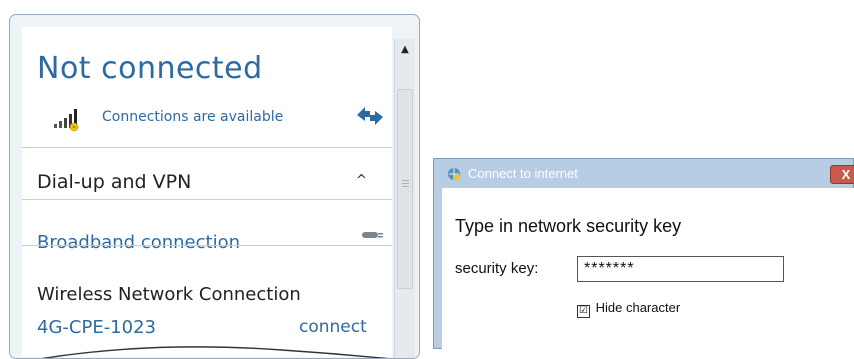  I want to click on network-globe-icon, so click(454, 174).